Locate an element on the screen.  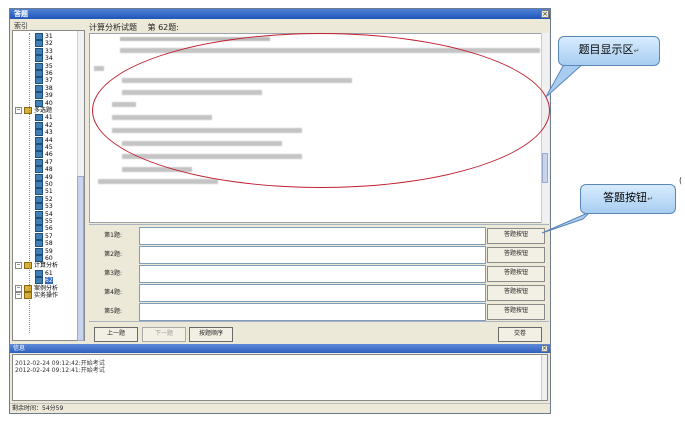
prev-button: 上一题 is located at coordinates (116, 334).